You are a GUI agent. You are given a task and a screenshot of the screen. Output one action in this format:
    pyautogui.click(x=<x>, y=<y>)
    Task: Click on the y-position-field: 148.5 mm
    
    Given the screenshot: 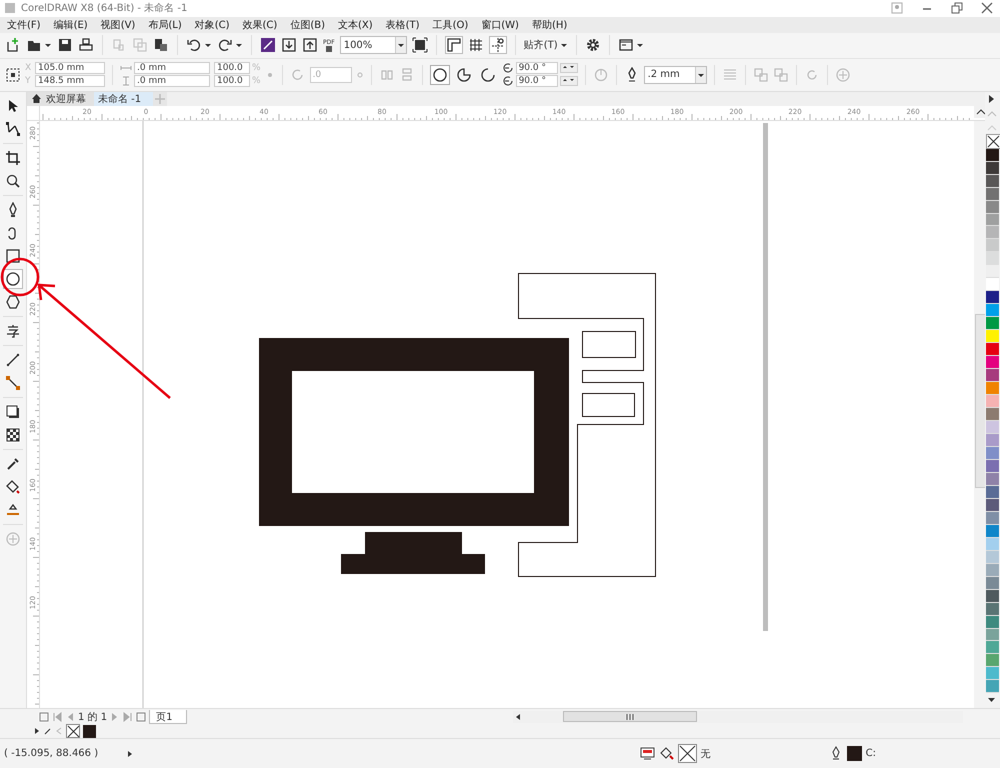 What is the action you would take?
    pyautogui.click(x=70, y=81)
    